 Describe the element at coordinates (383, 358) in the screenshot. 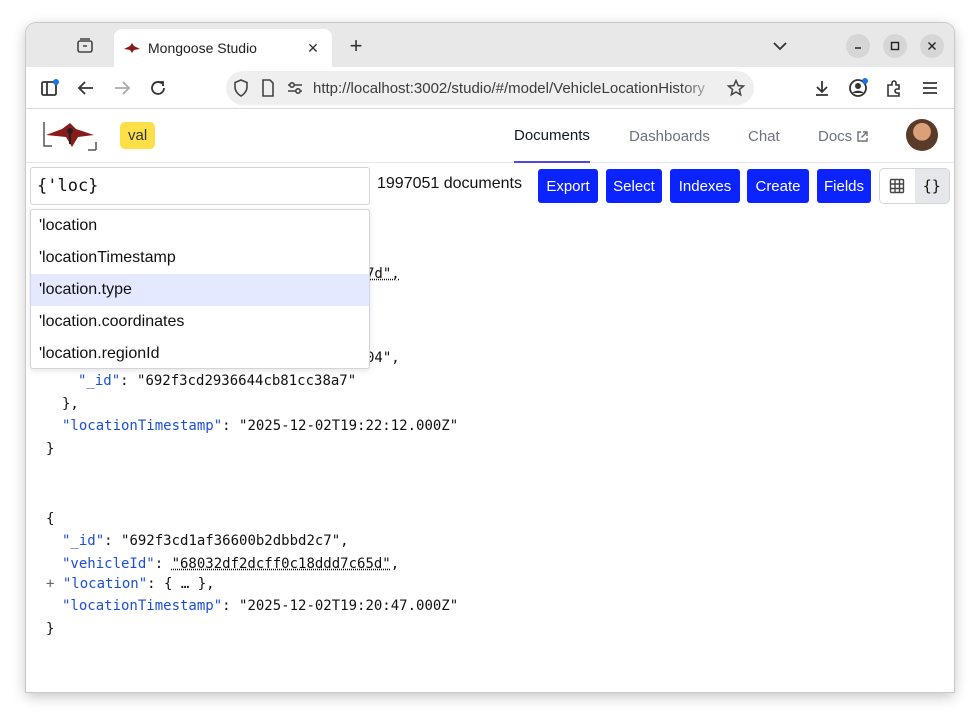

I see `region-id-fragment: 04",` at that location.